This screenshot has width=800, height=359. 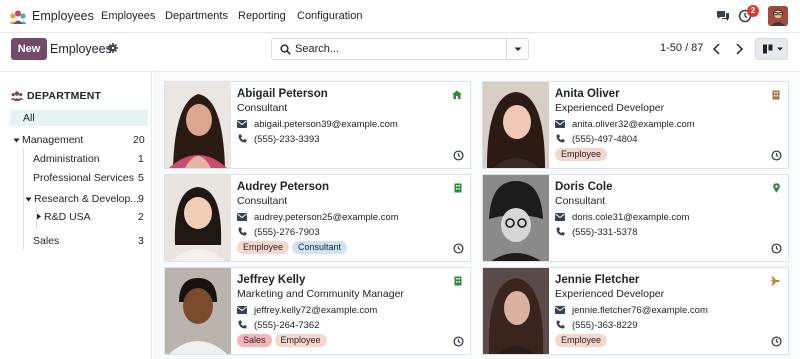 What do you see at coordinates (81, 49) in the screenshot?
I see `page-title: Employees` at bounding box center [81, 49].